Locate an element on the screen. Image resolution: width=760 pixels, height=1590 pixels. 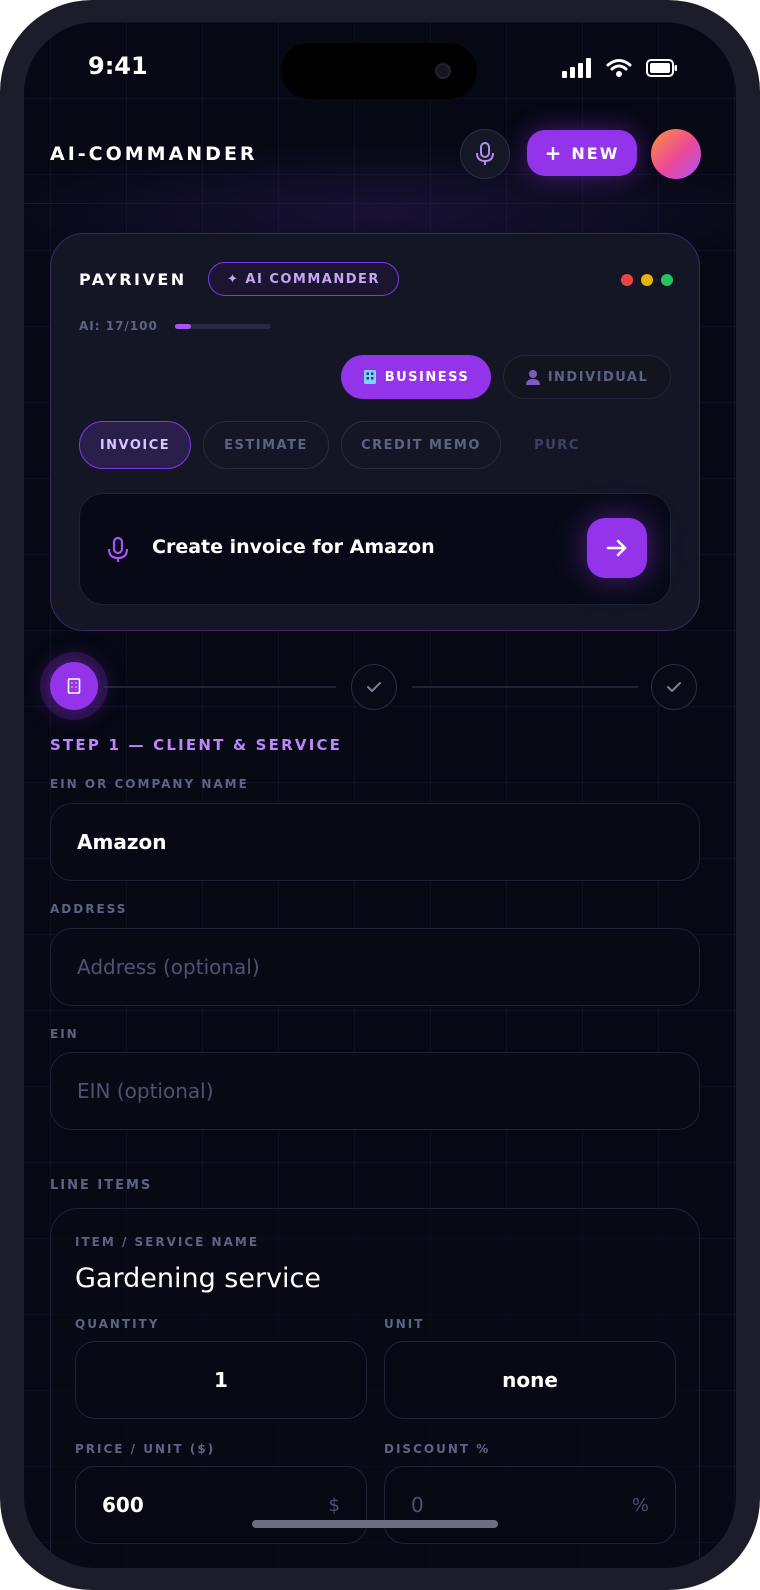
yellow-dot-icon is located at coordinates (647, 280).